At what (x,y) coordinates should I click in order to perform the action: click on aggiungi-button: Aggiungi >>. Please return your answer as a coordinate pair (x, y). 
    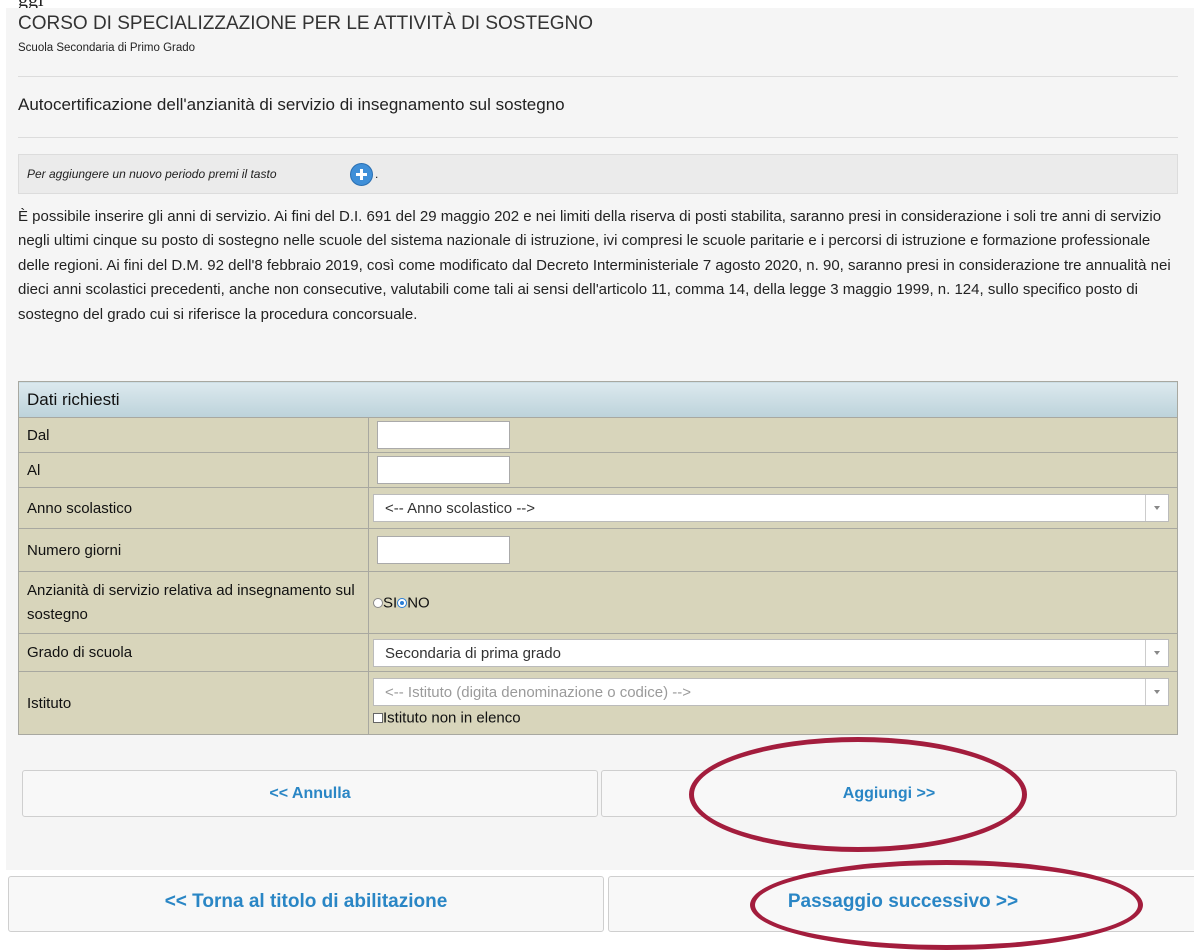
    Looking at the image, I should click on (889, 793).